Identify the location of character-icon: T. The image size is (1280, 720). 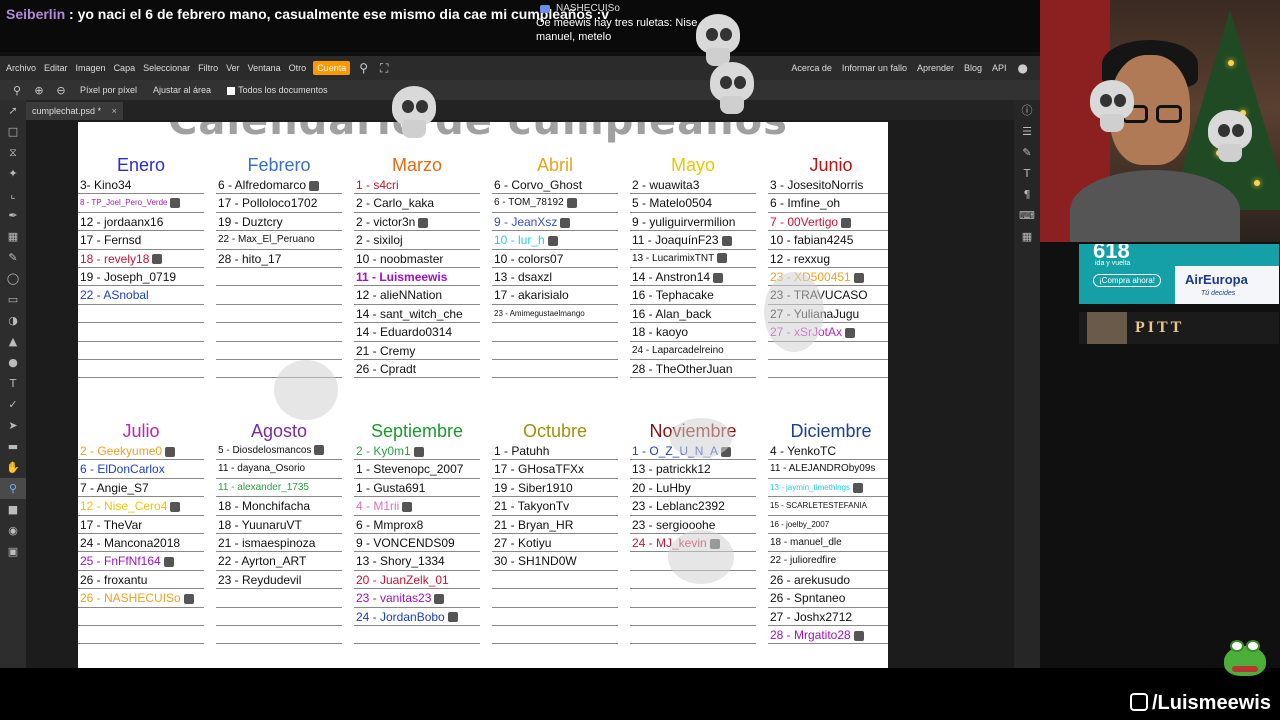
(1027, 173).